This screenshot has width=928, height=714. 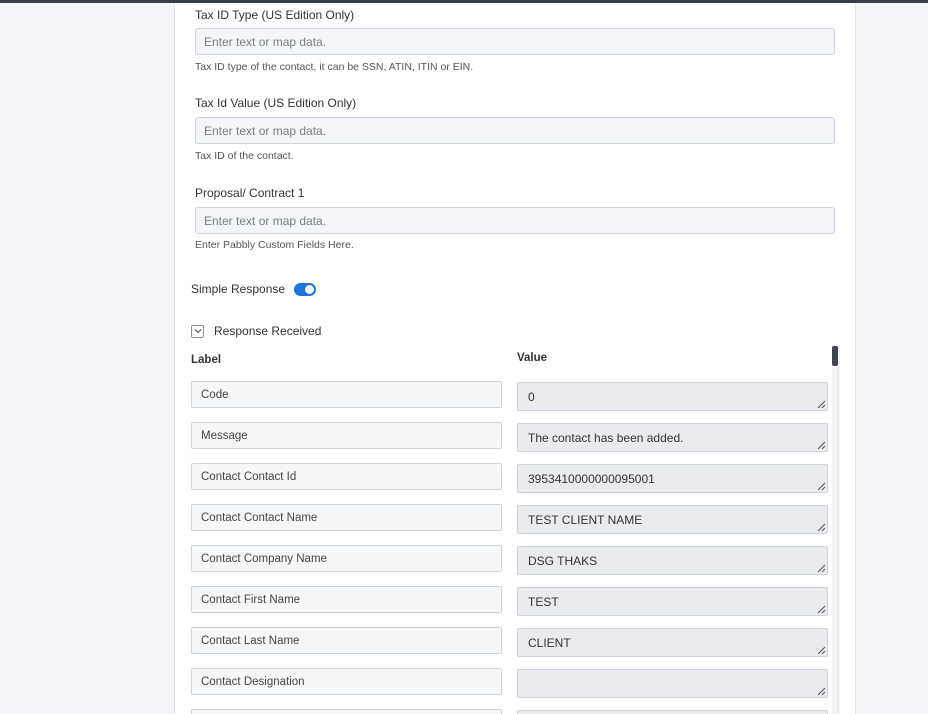 I want to click on response-row-value: CLIENT, so click(x=672, y=642).